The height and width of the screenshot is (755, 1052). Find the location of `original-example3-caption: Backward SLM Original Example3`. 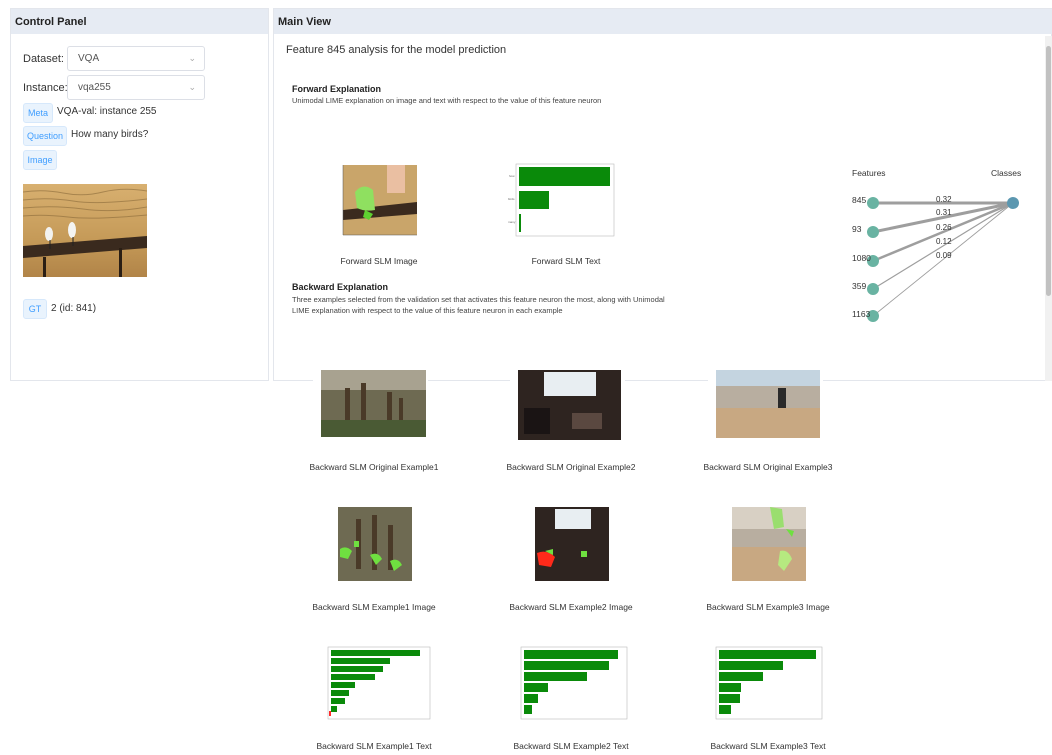

original-example3-caption: Backward SLM Original Example3 is located at coordinates (768, 467).